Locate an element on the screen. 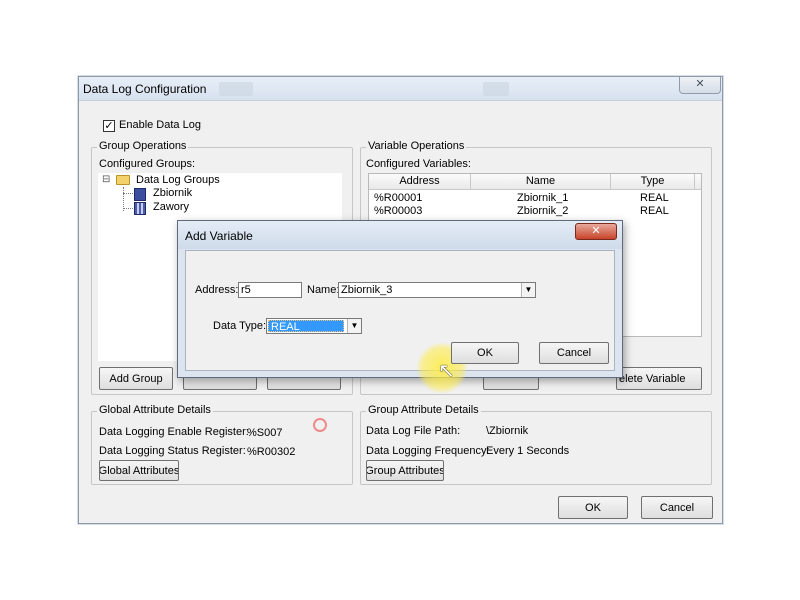 The height and width of the screenshot is (600, 800). dialog-cancel-button: Cancel is located at coordinates (574, 353).